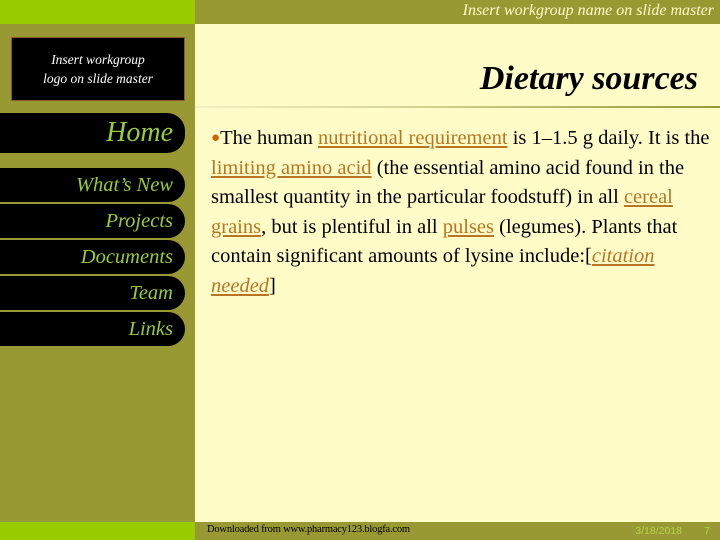  I want to click on nav-item-projects: Projects, so click(92, 221).